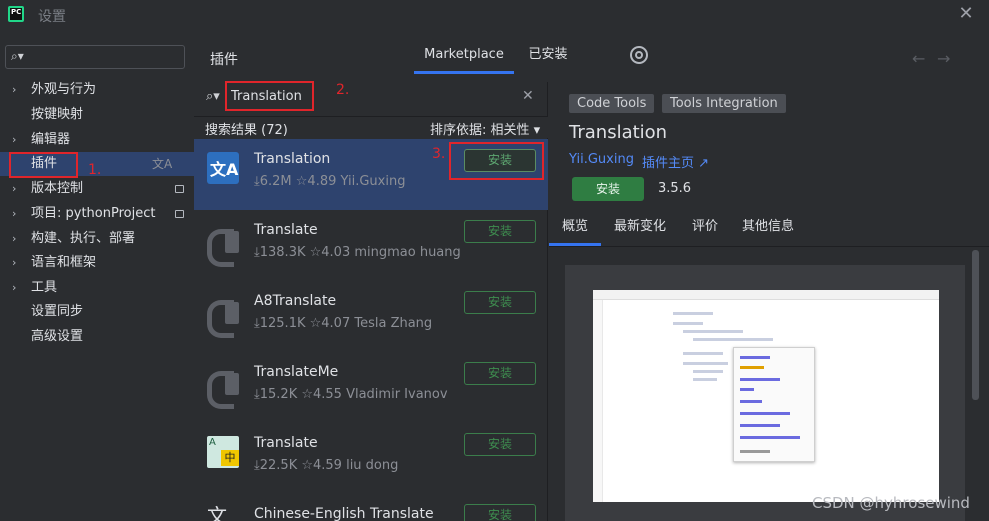  I want to click on sidebar-item-editor: › 编辑器, so click(97, 140).